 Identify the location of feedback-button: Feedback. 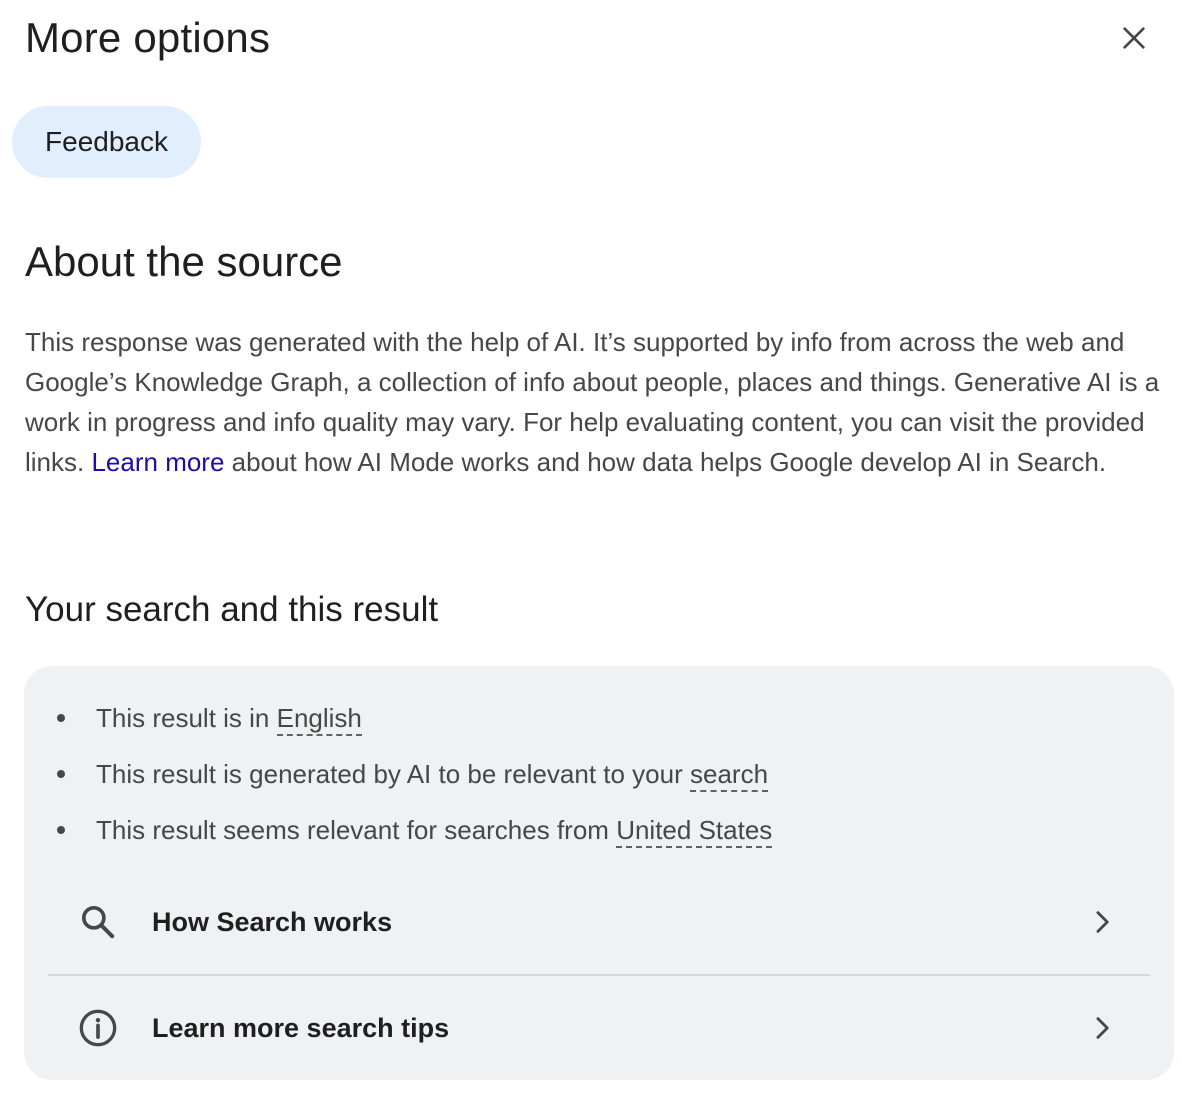
(106, 142).